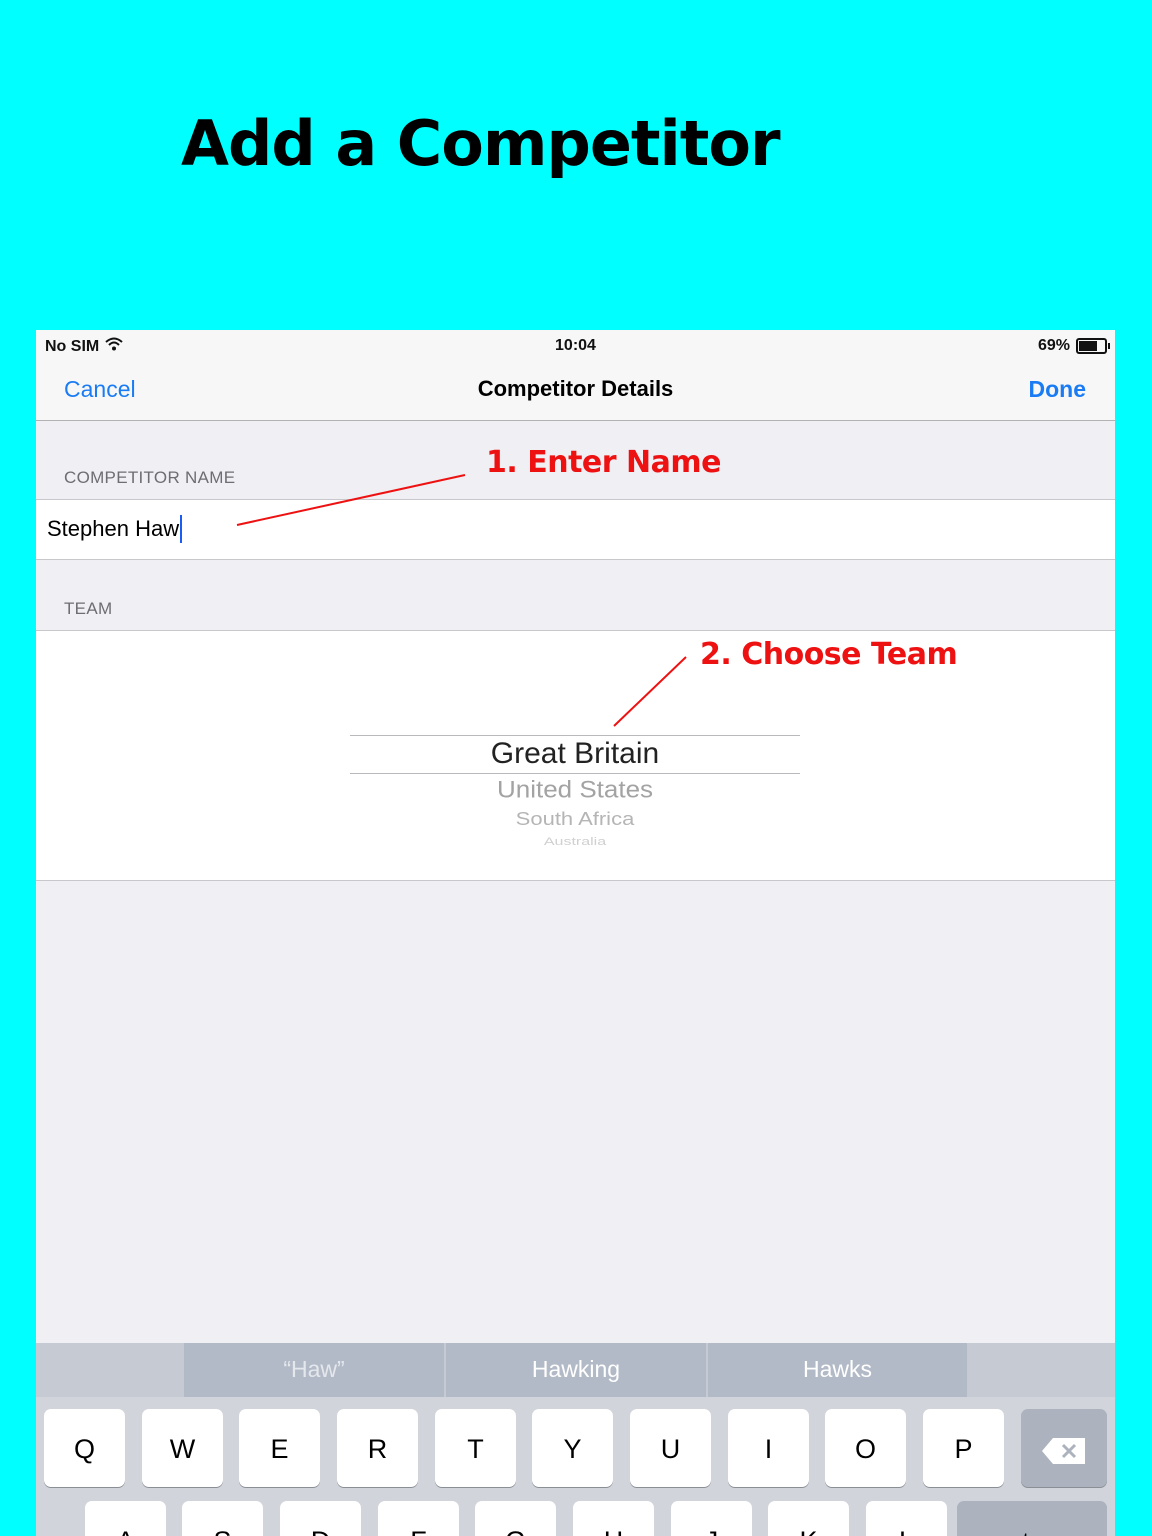 This screenshot has width=1152, height=1536. Describe the element at coordinates (575, 789) in the screenshot. I see `picker-item: United States` at that location.